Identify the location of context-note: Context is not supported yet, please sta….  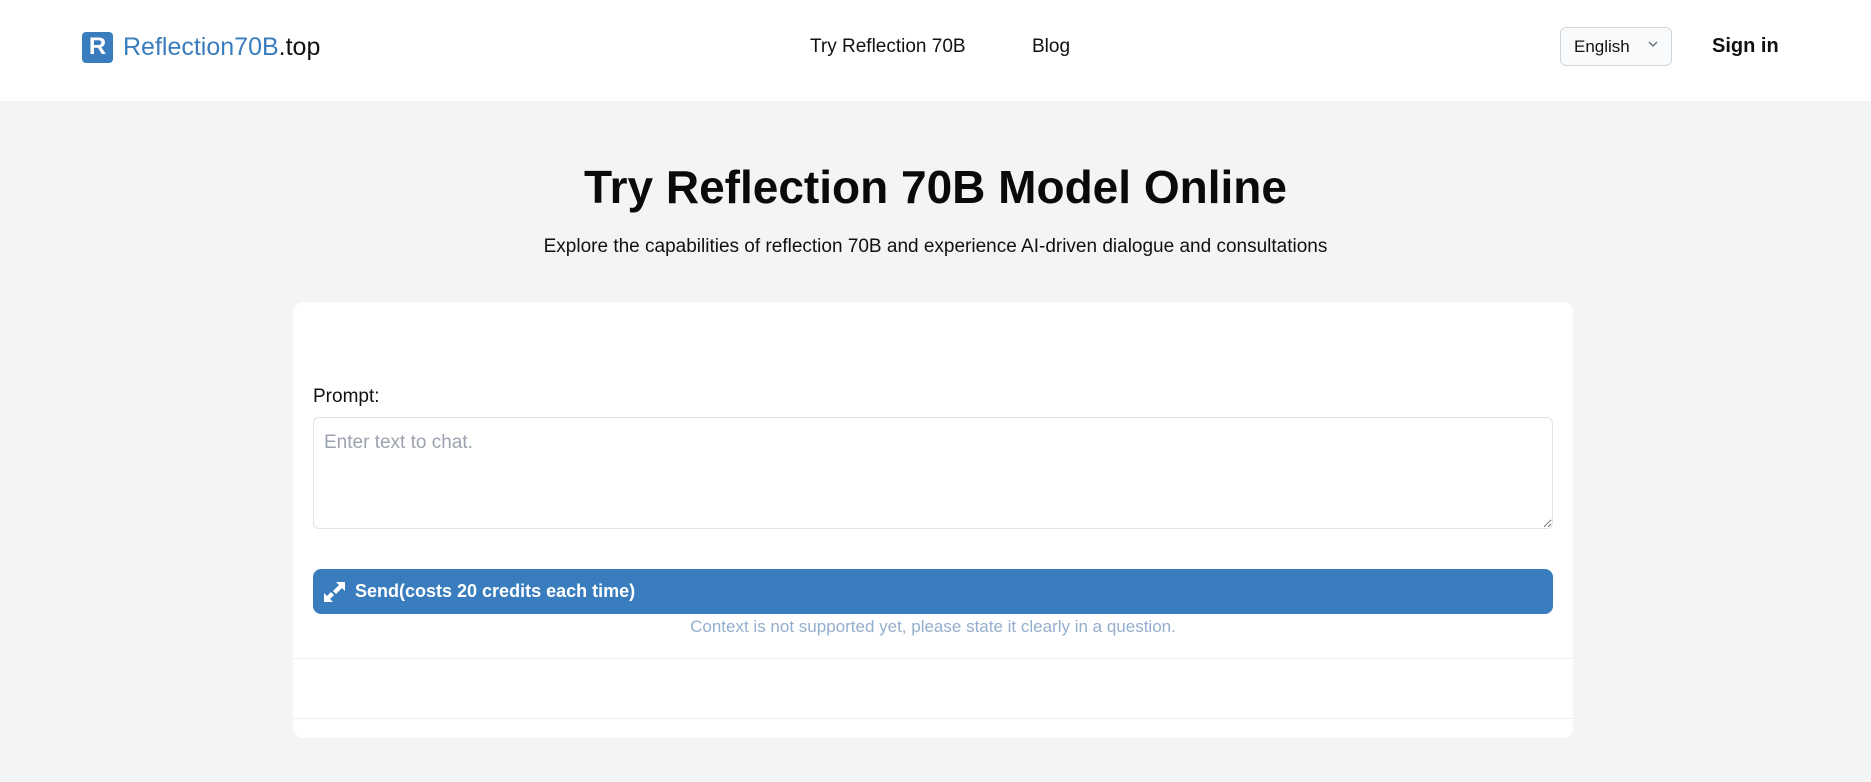
(933, 626).